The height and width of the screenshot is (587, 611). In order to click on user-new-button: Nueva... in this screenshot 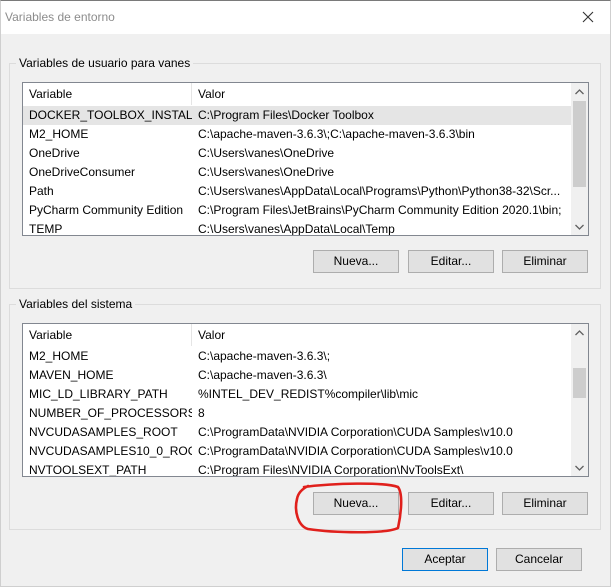, I will do `click(356, 261)`.